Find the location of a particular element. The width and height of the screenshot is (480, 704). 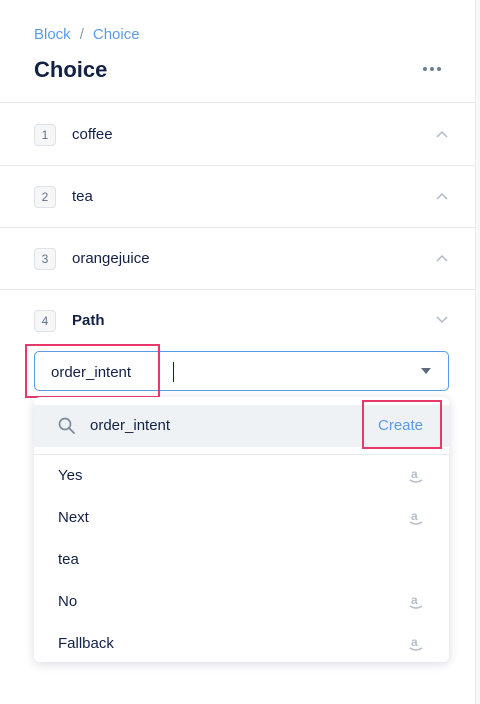

choice-row-2: 2 tea is located at coordinates (238, 197).